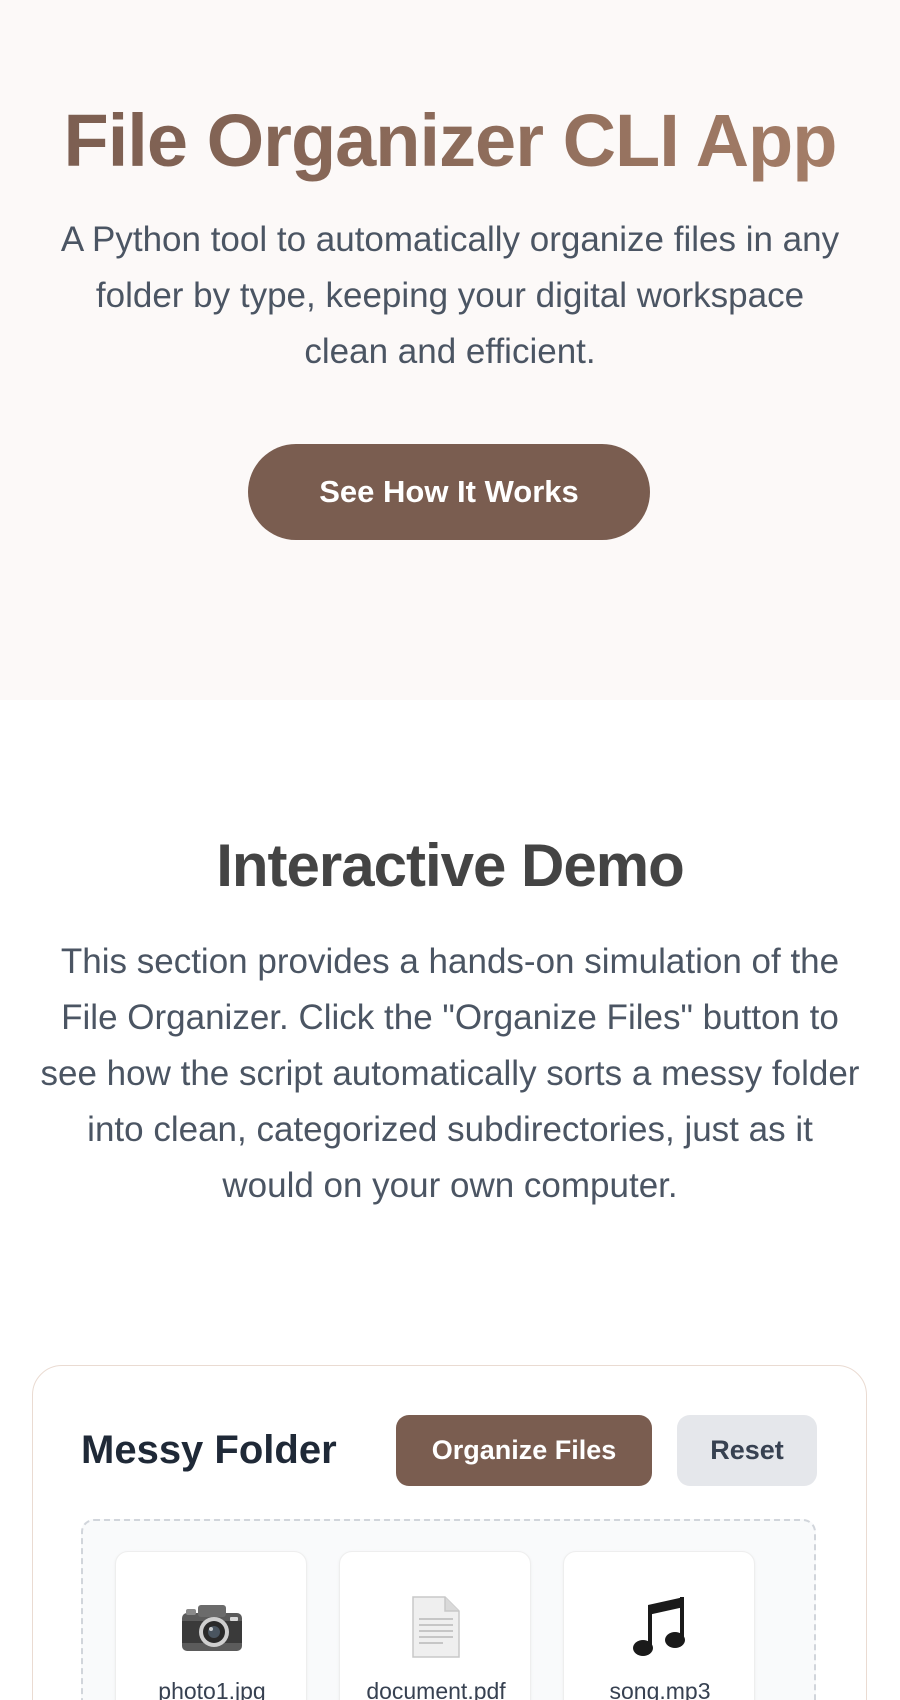  I want to click on music-note-icon, so click(660, 1627).